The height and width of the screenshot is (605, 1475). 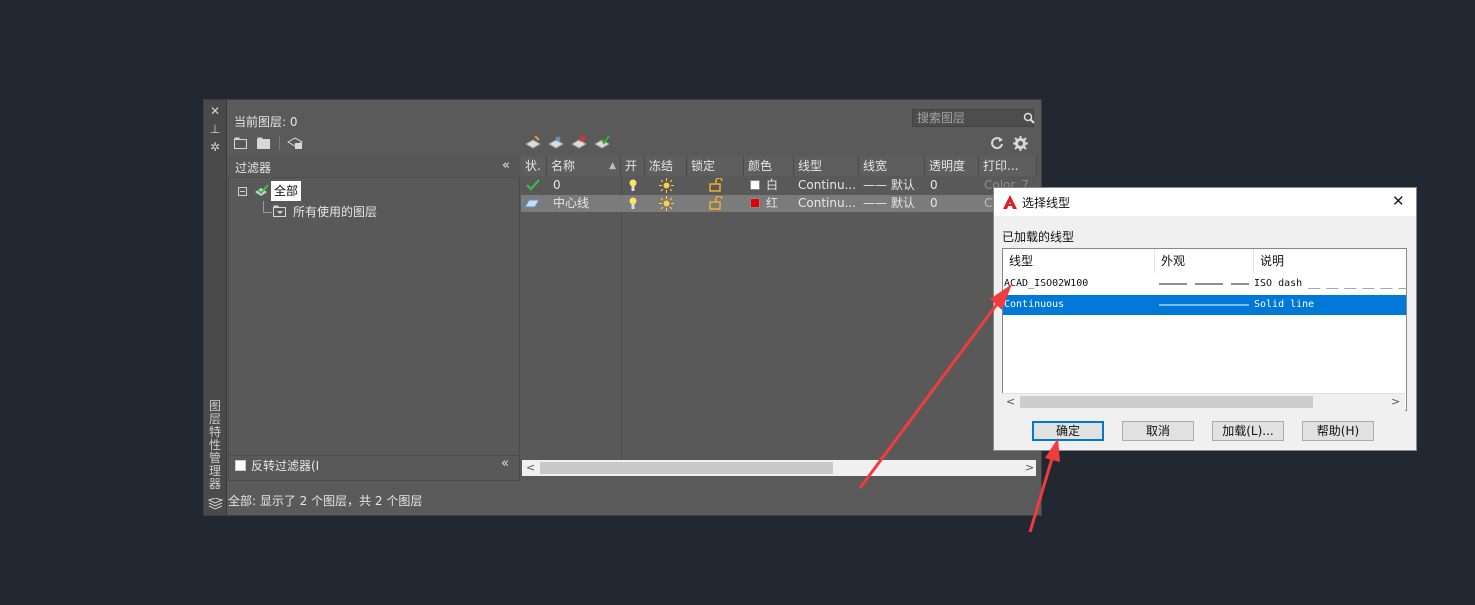 I want to click on arrow-to-ok-button, so click(x=1044, y=485).